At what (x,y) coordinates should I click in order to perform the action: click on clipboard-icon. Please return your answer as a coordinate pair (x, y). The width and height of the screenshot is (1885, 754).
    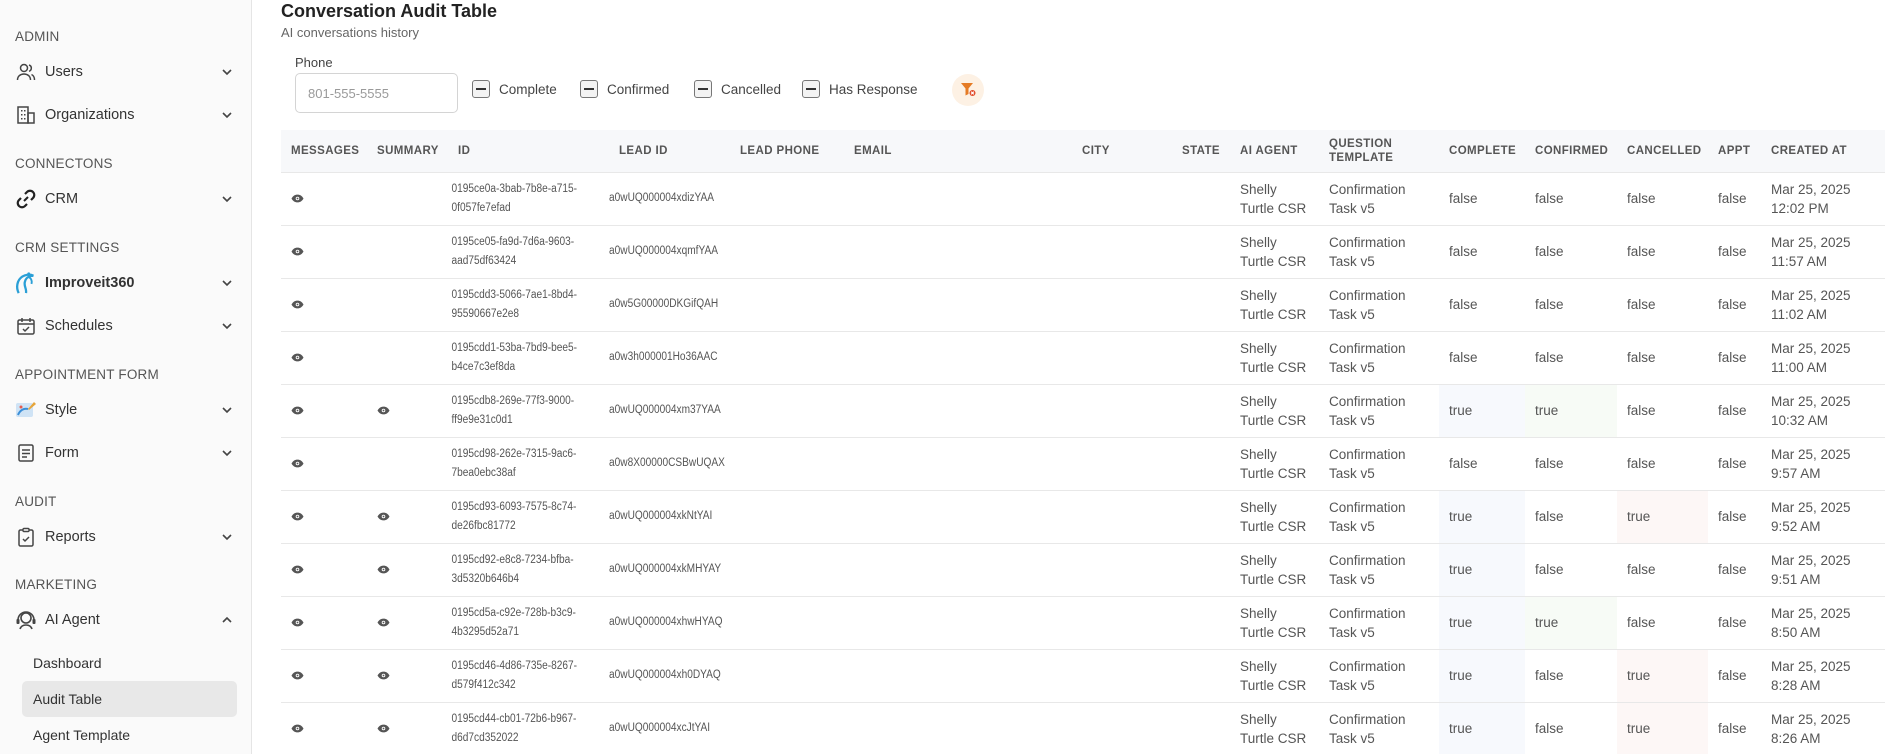
    Looking at the image, I should click on (26, 537).